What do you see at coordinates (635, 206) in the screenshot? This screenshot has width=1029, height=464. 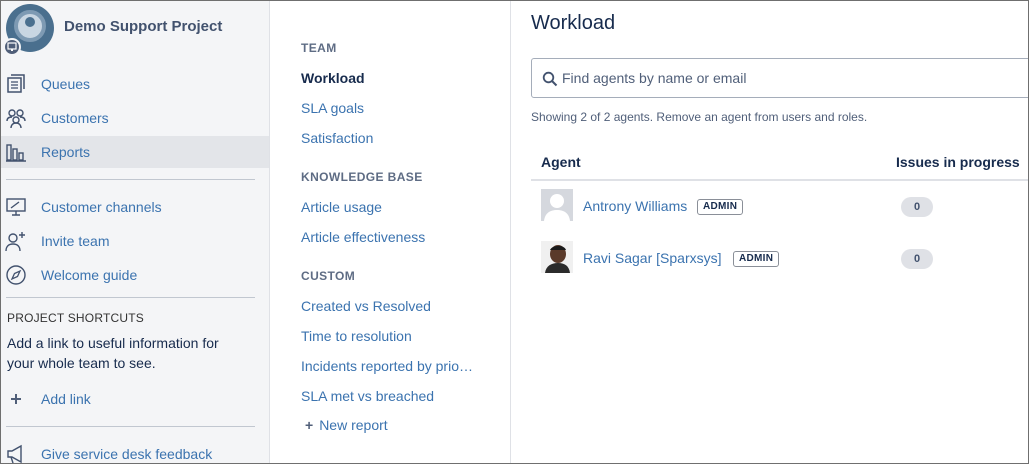 I see `agent-name-link: Antrony Williams` at bounding box center [635, 206].